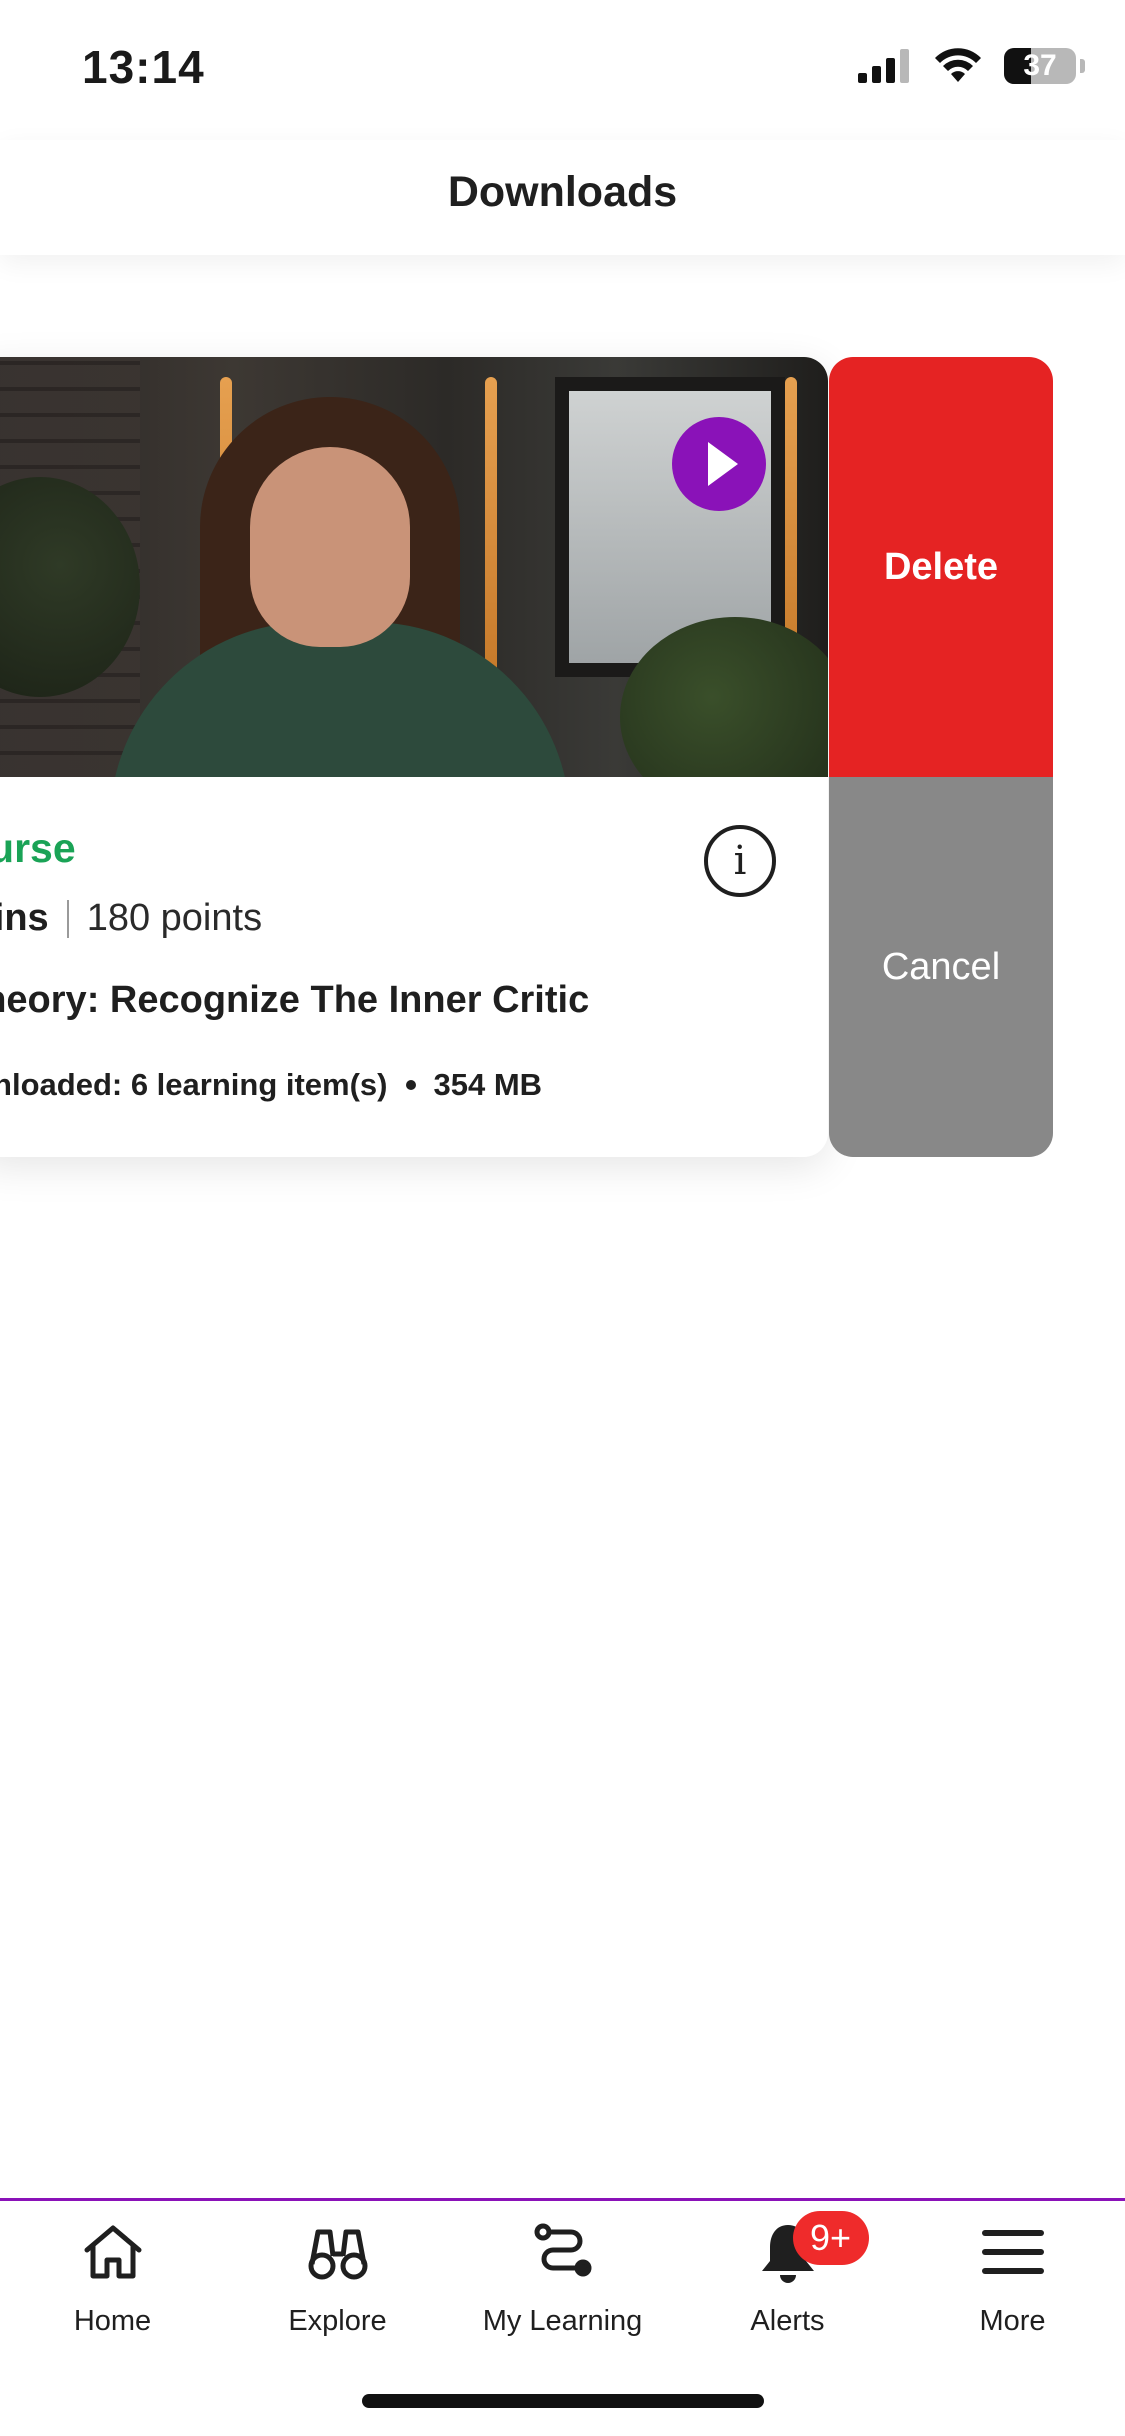  Describe the element at coordinates (562, 70) in the screenshot. I see `status-bar: 13:14 37` at that location.